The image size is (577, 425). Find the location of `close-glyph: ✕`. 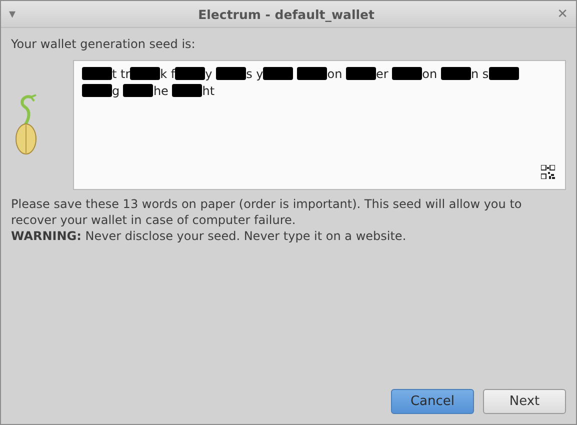

close-glyph: ✕ is located at coordinates (562, 14).